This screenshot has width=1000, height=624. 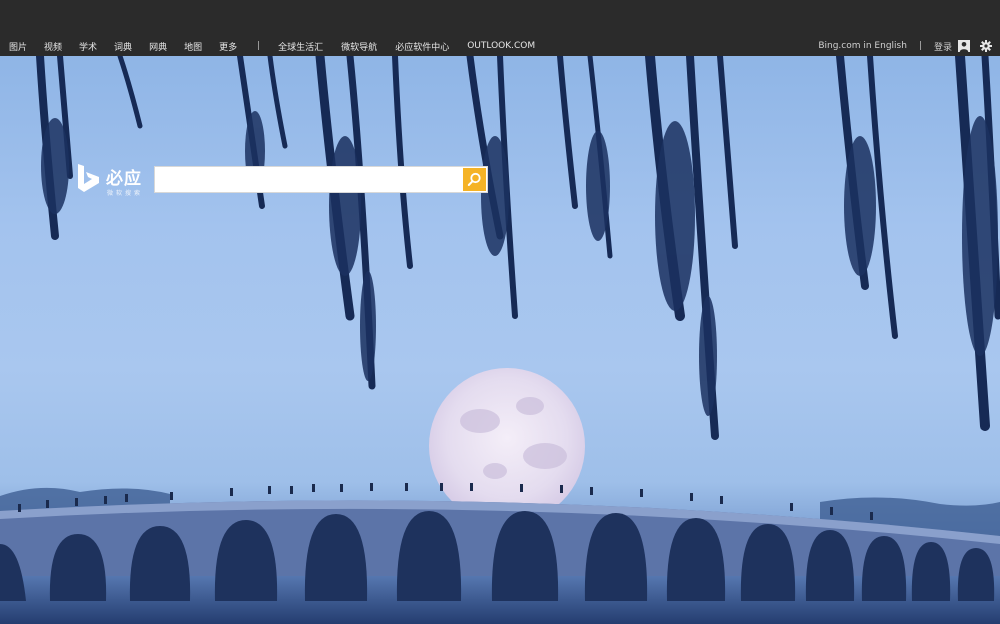 What do you see at coordinates (986, 46) in the screenshot?
I see `gear-icon` at bounding box center [986, 46].